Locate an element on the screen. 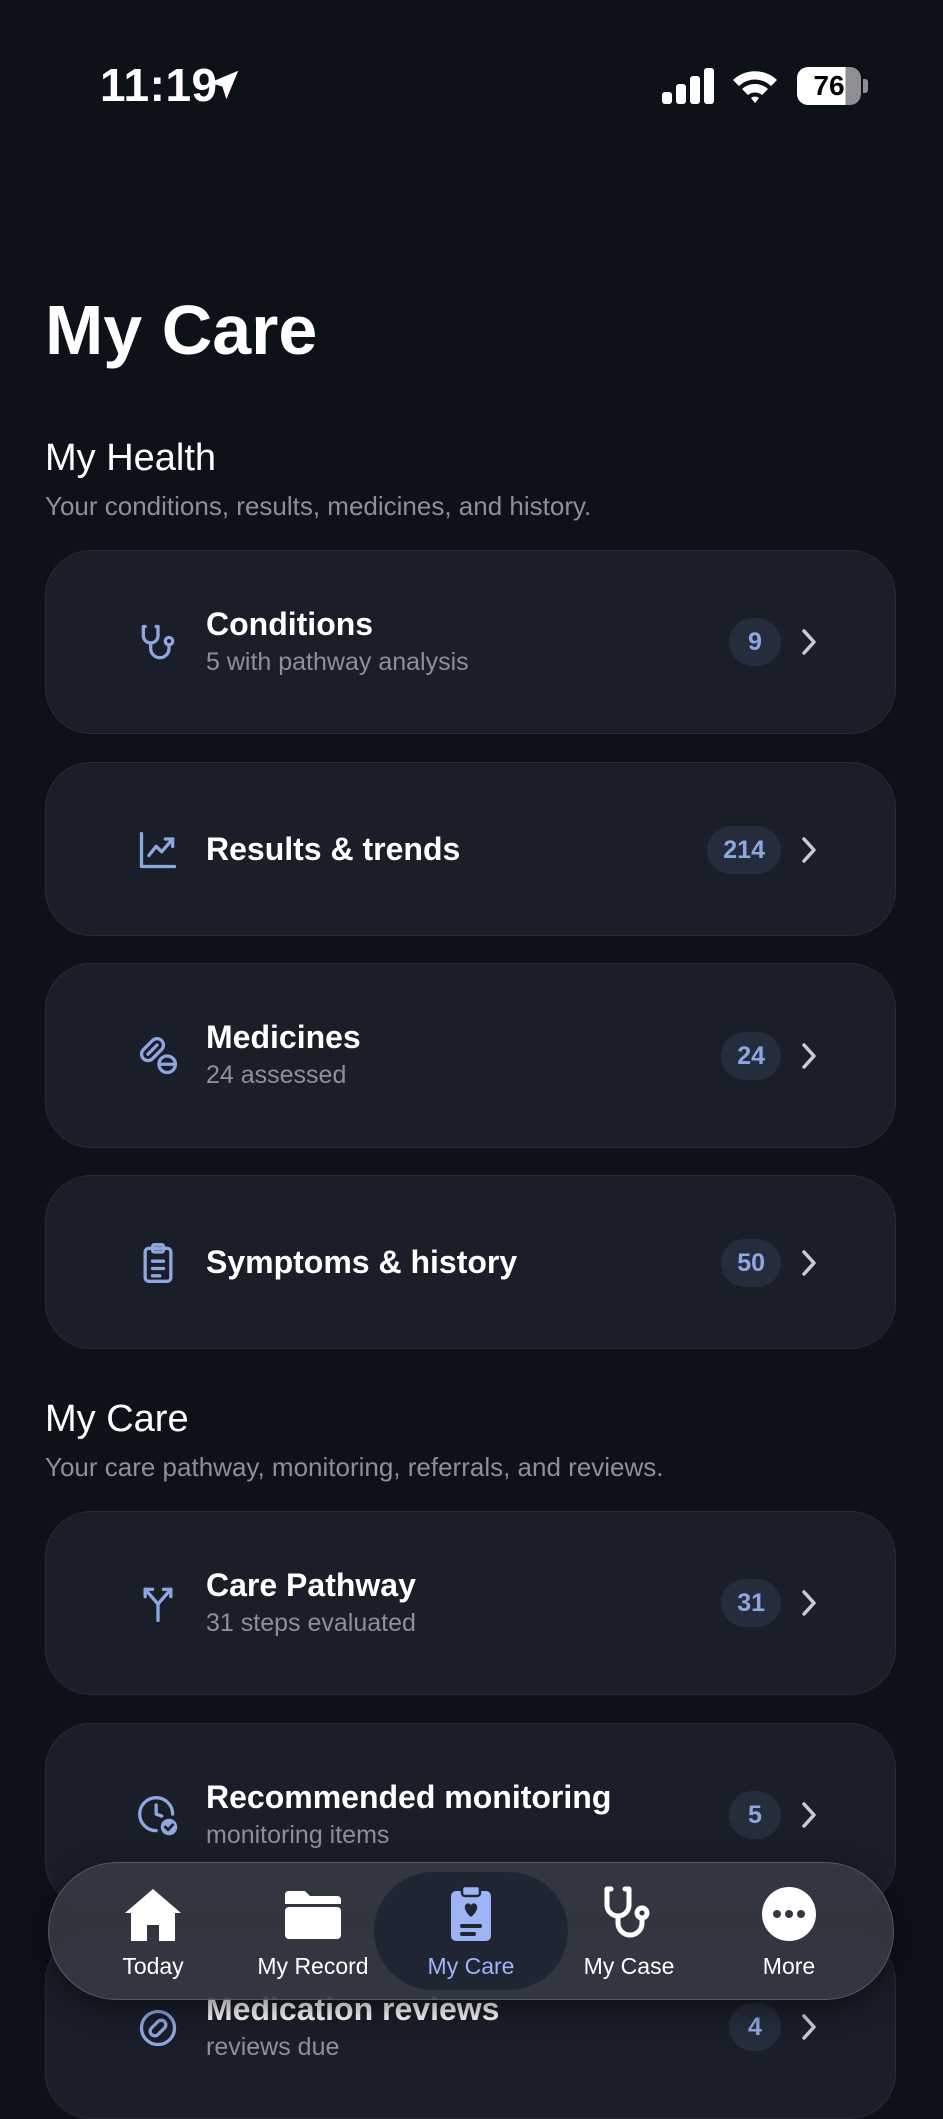 The width and height of the screenshot is (943, 2119). tab-label: Today is located at coordinates (153, 1966).